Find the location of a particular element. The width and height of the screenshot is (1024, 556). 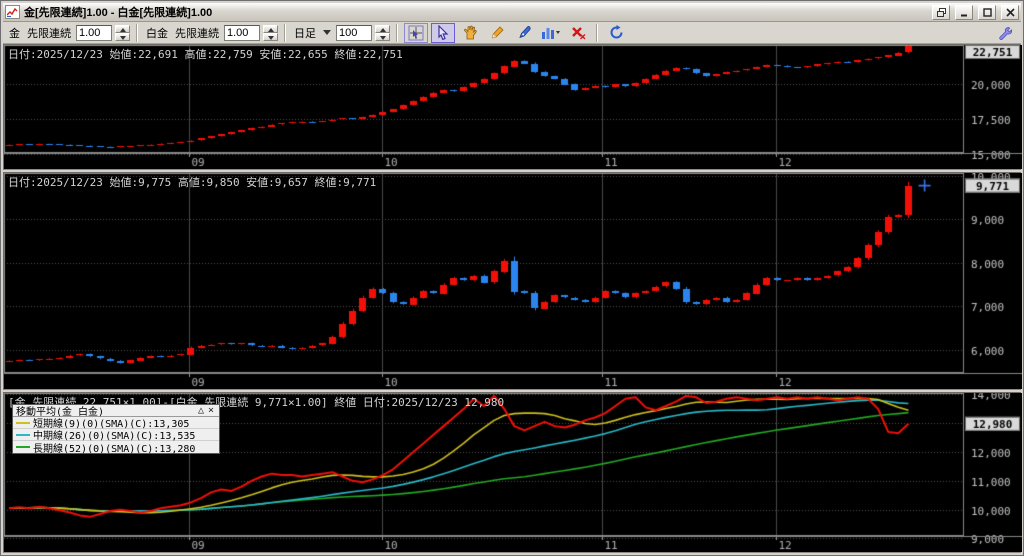

symbol2-name-label: 白金 is located at coordinates (157, 33).